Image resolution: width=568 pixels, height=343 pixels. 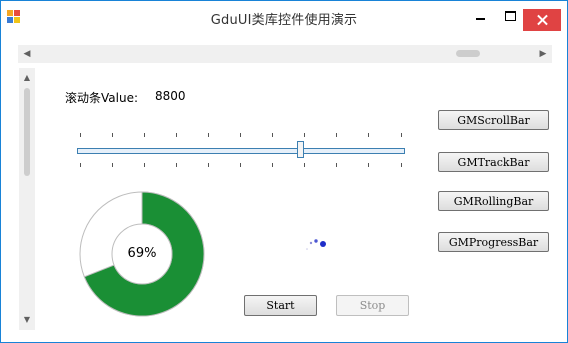 I want to click on minimize-icon, so click(x=480, y=15).